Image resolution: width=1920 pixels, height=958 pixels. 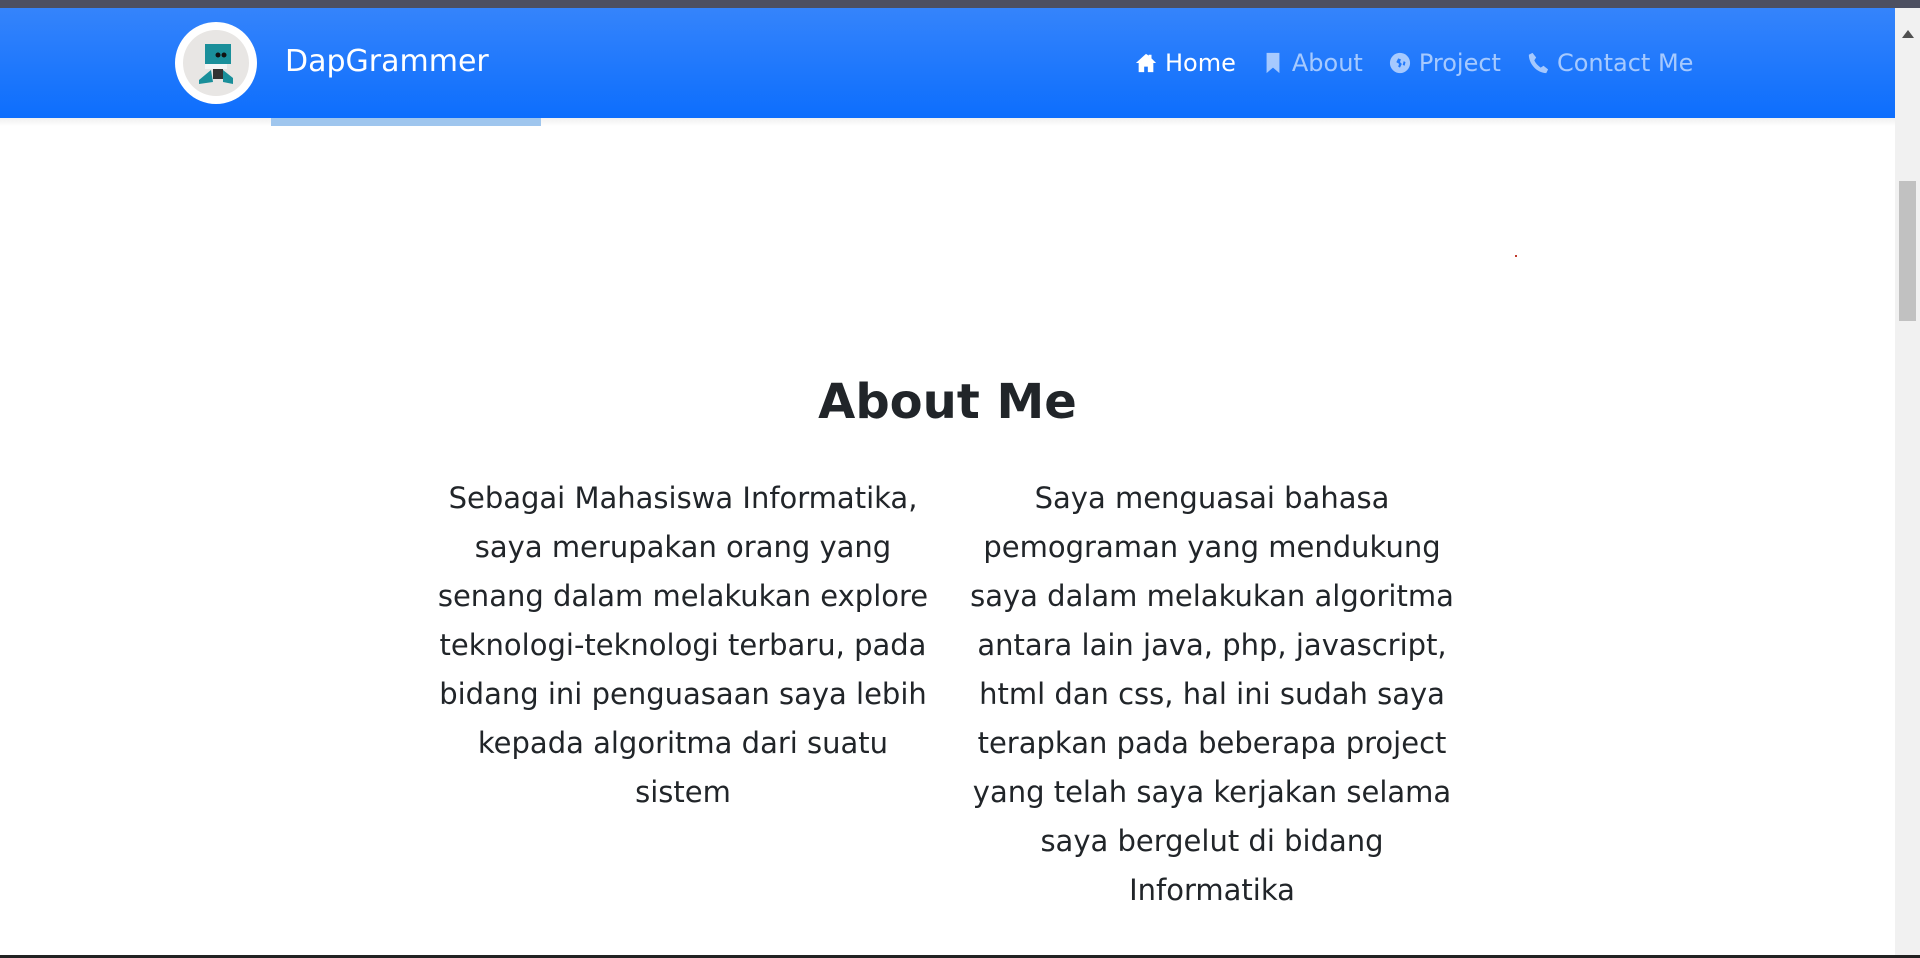 I want to click on nav-about-label: About, so click(x=1327, y=63).